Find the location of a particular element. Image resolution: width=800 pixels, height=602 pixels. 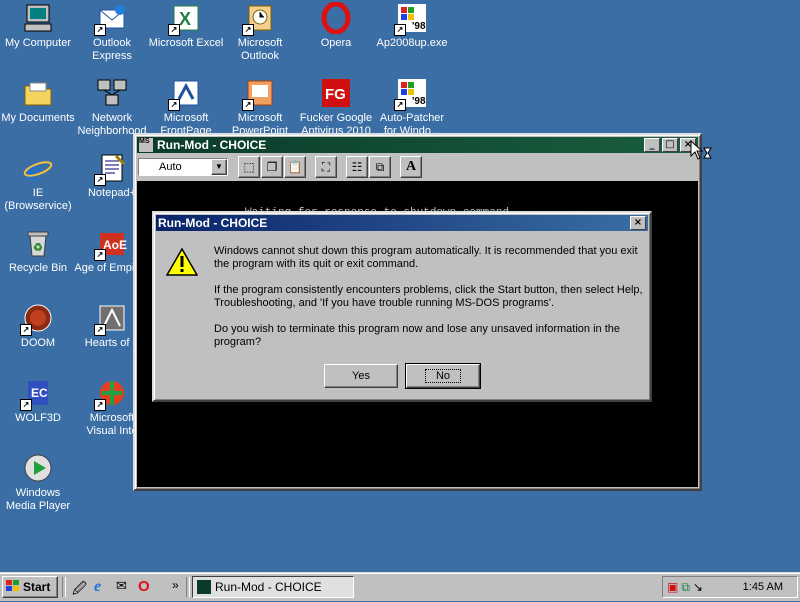

desktop-icon-opera: Opera is located at coordinates (336, 26).